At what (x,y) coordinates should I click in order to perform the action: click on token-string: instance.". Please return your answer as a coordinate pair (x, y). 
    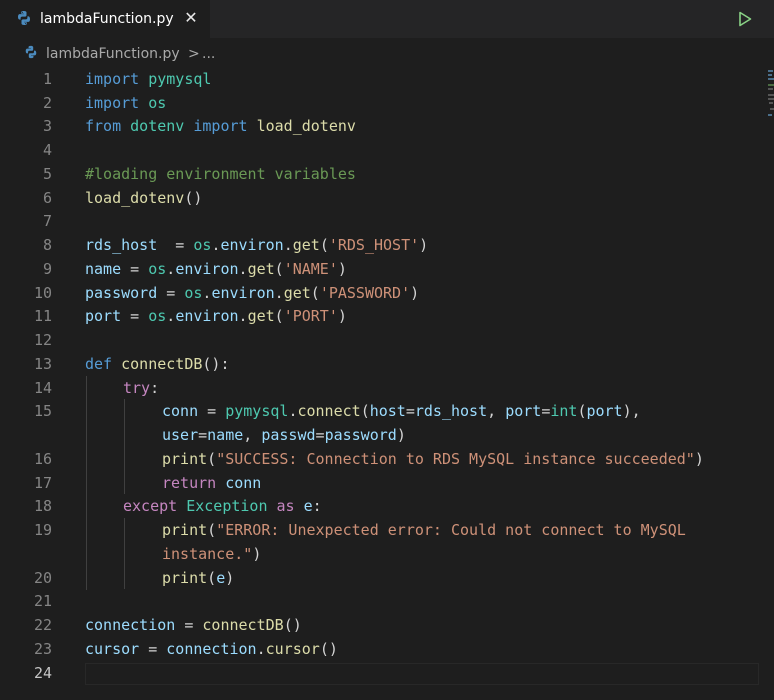
    Looking at the image, I should click on (207, 554).